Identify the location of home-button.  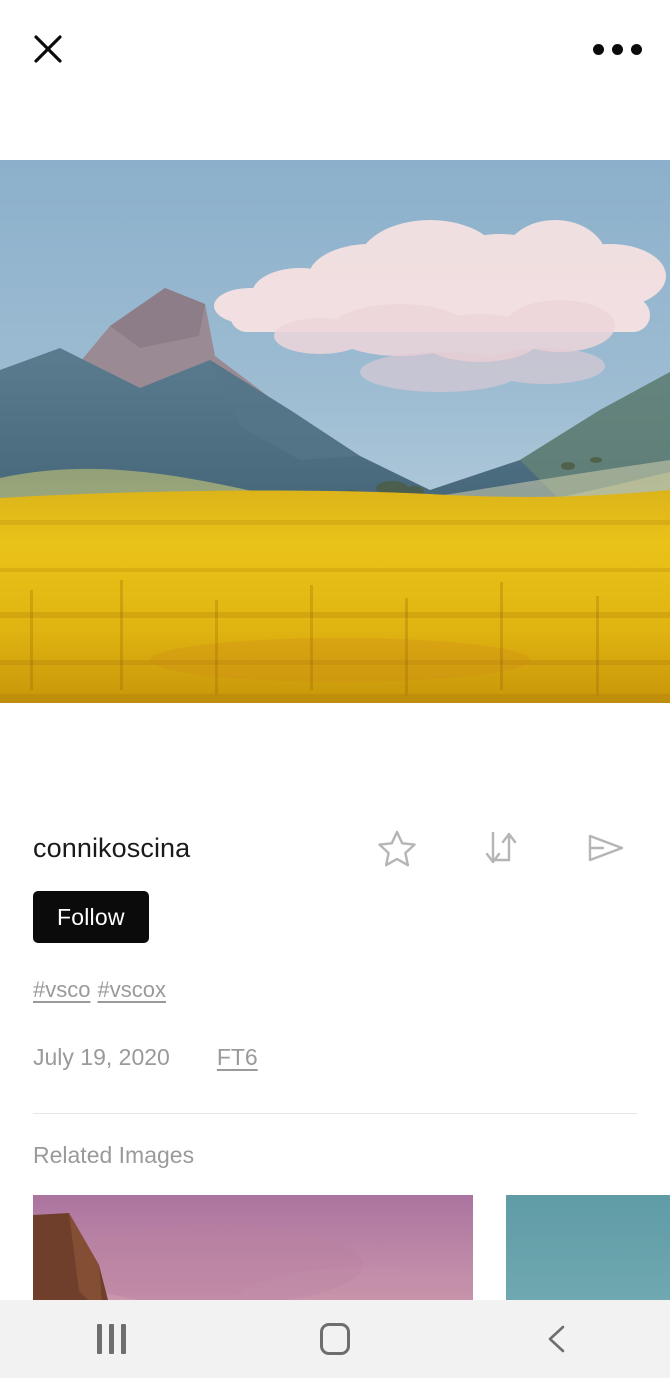
(334, 1339).